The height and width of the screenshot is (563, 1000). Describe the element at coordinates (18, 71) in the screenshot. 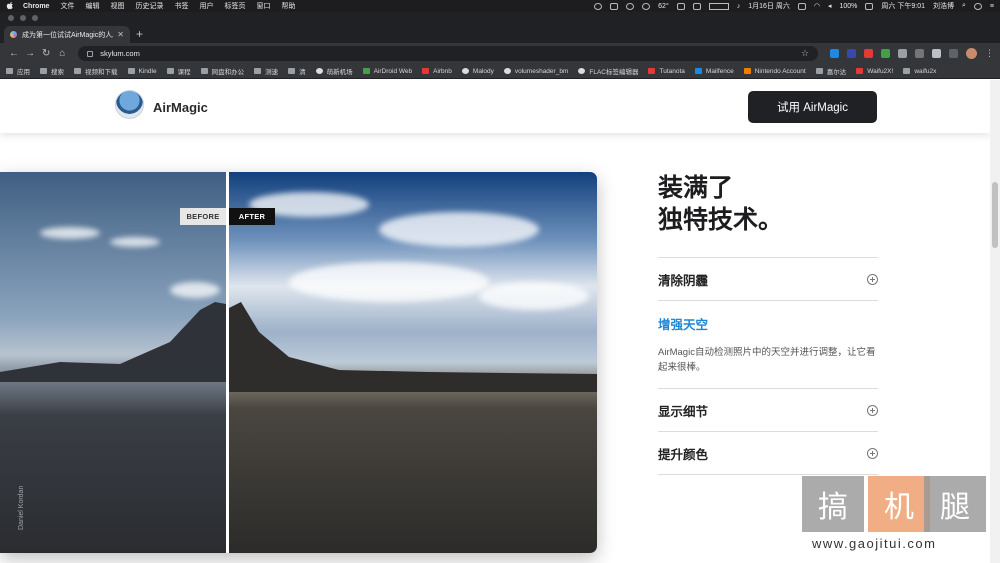

I see `bookmark-apps: 应用` at that location.